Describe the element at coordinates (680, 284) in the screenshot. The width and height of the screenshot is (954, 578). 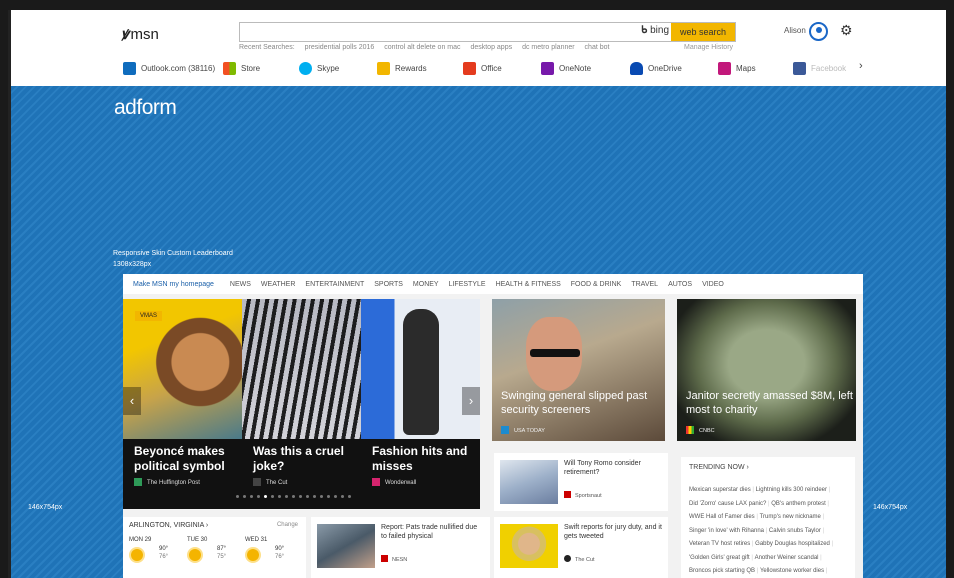
I see `nav-item-autos: AUTOS` at that location.